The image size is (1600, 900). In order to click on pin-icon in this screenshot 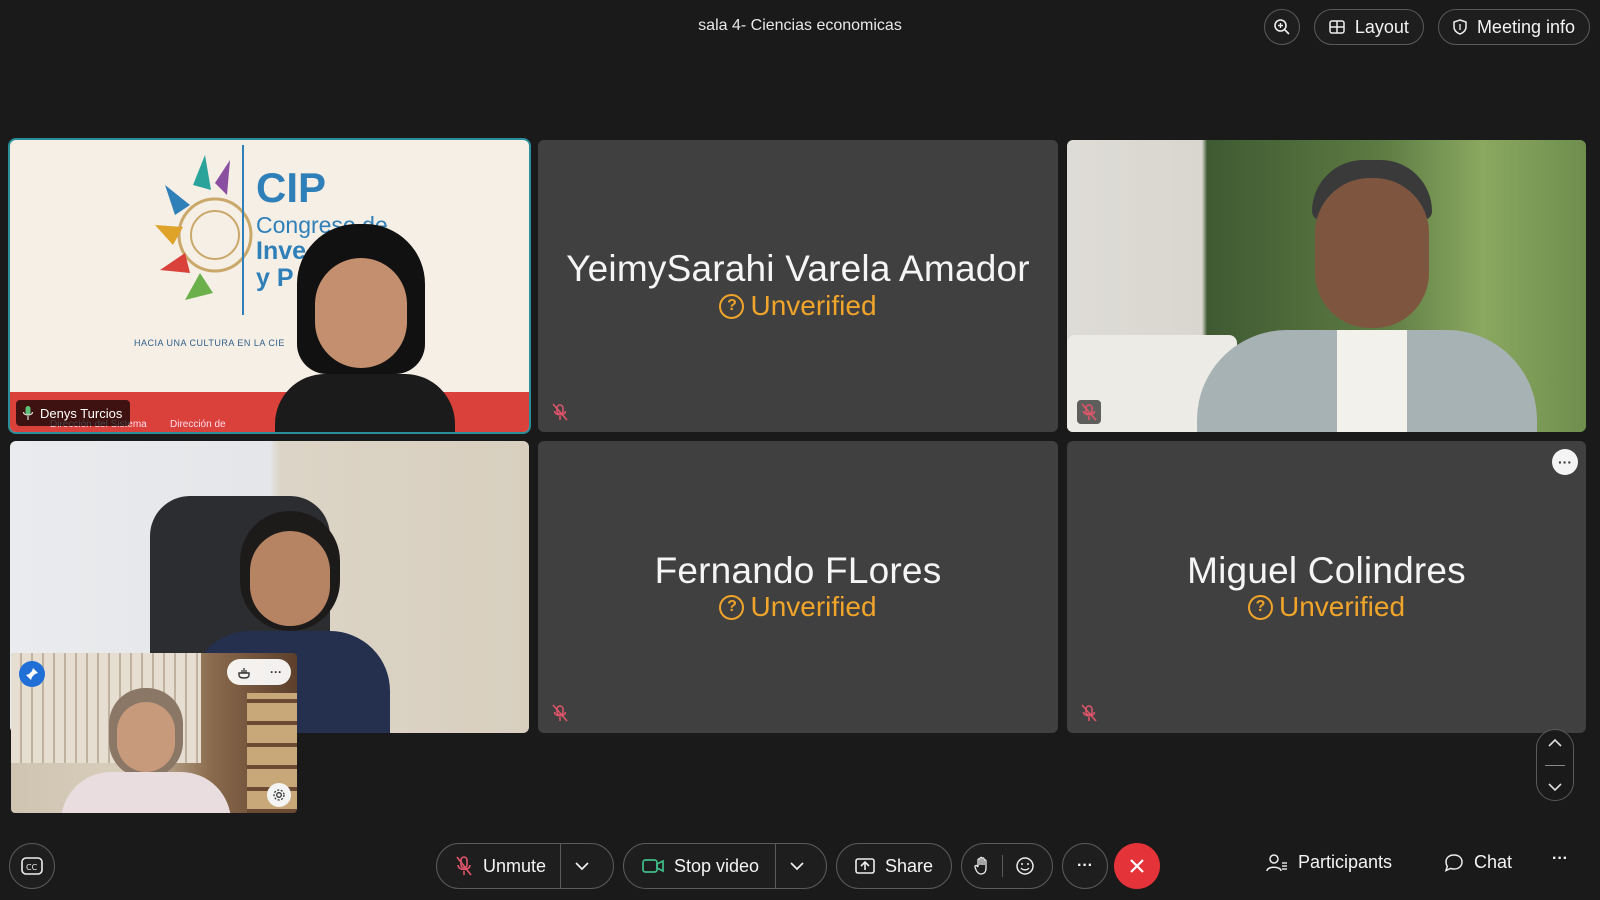, I will do `click(32, 674)`.